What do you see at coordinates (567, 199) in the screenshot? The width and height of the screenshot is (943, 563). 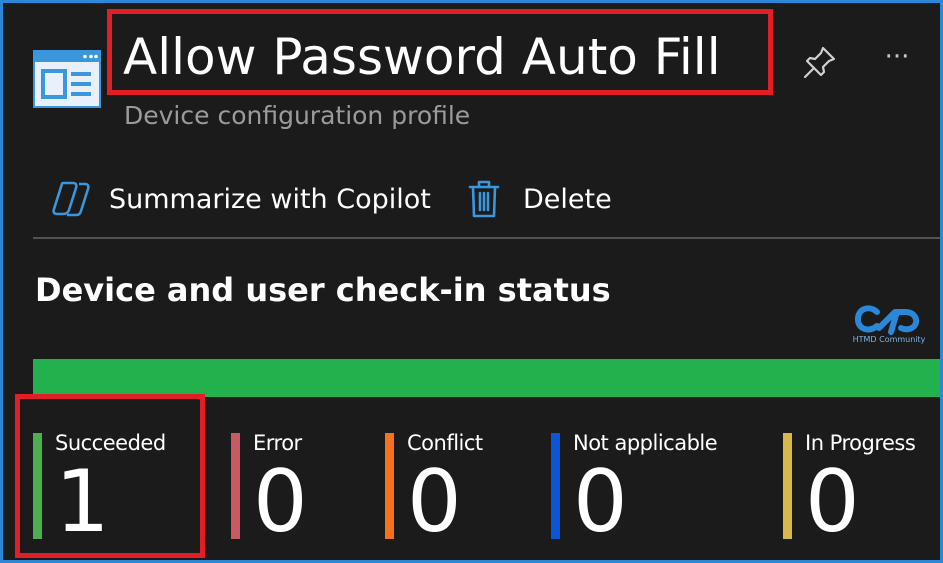 I see `delete-label: Delete` at bounding box center [567, 199].